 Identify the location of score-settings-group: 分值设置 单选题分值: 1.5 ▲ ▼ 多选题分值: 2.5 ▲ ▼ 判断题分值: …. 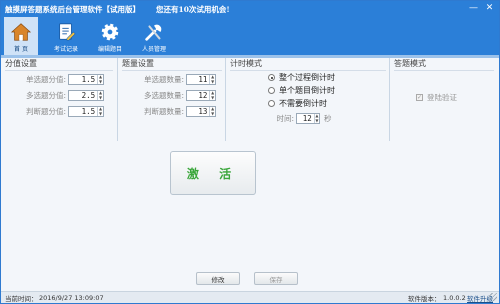
(59, 99).